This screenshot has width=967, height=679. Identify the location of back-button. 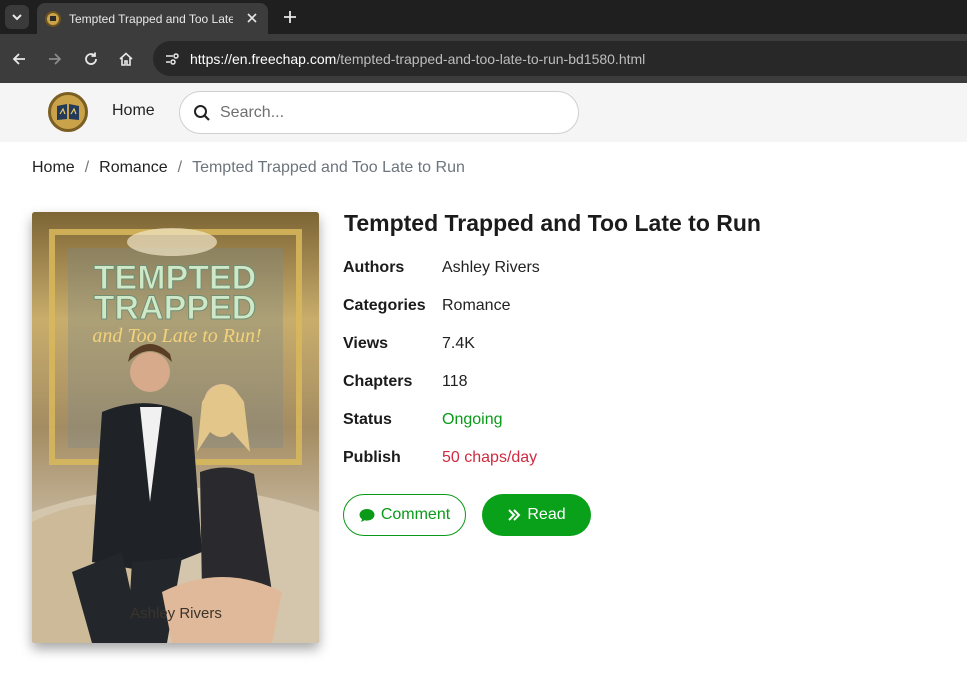
(19, 59).